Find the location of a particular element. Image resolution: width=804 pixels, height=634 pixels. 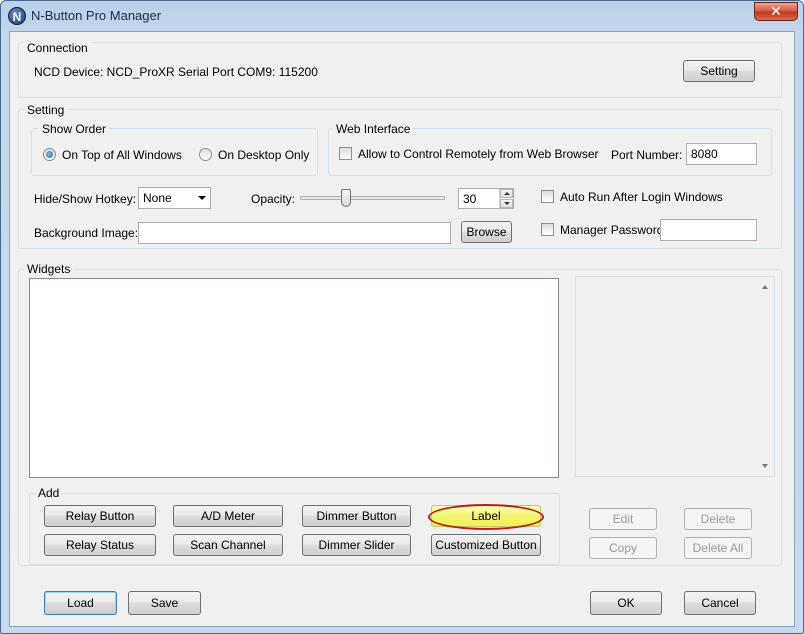

ok-button: OK is located at coordinates (626, 603).